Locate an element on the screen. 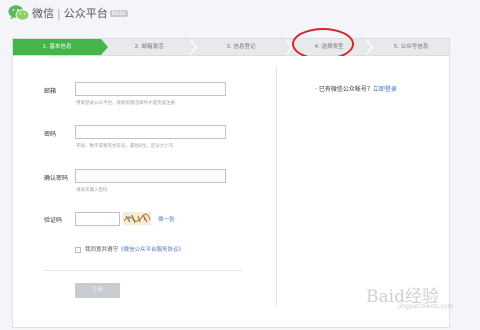 The height and width of the screenshot is (330, 480). vertical-divider is located at coordinates (276, 186).